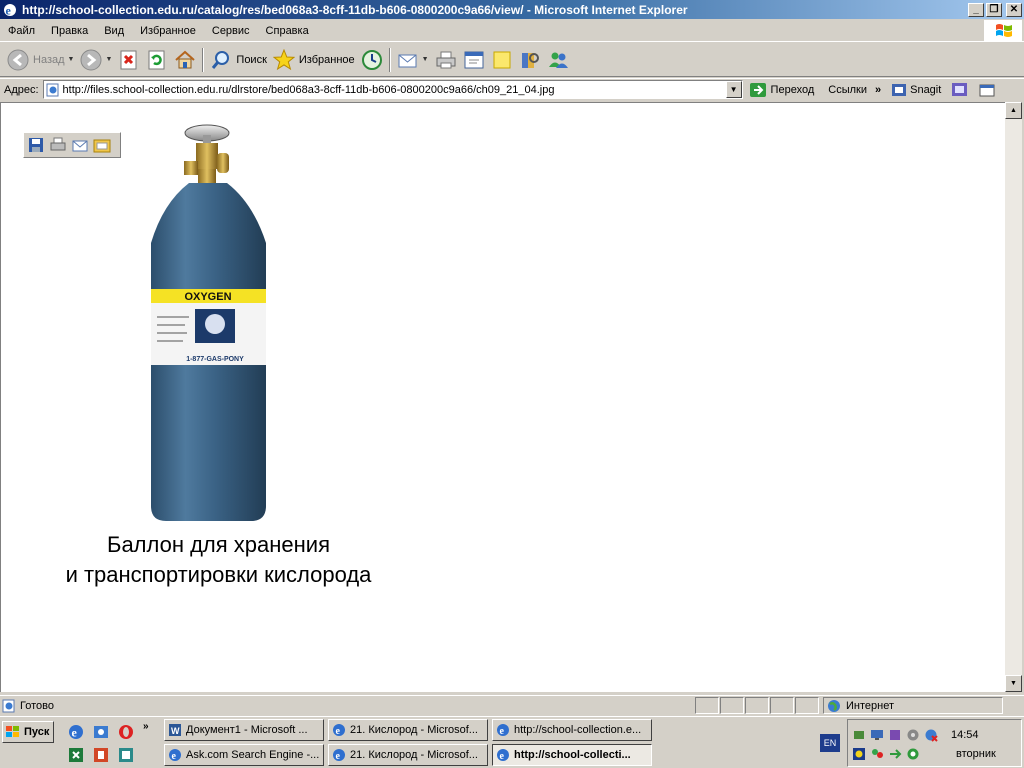 The height and width of the screenshot is (768, 1024). Describe the element at coordinates (446, 60) in the screenshot. I see `print-button` at that location.